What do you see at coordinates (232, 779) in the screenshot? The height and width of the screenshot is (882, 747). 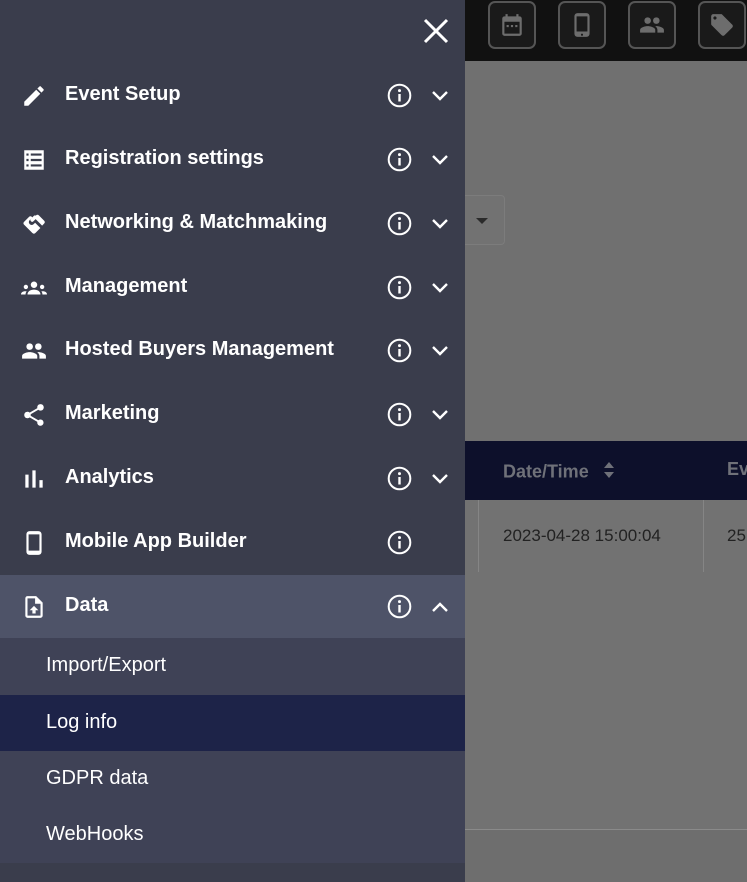 I see `submenu-item-gdpr-data: GDPR data` at bounding box center [232, 779].